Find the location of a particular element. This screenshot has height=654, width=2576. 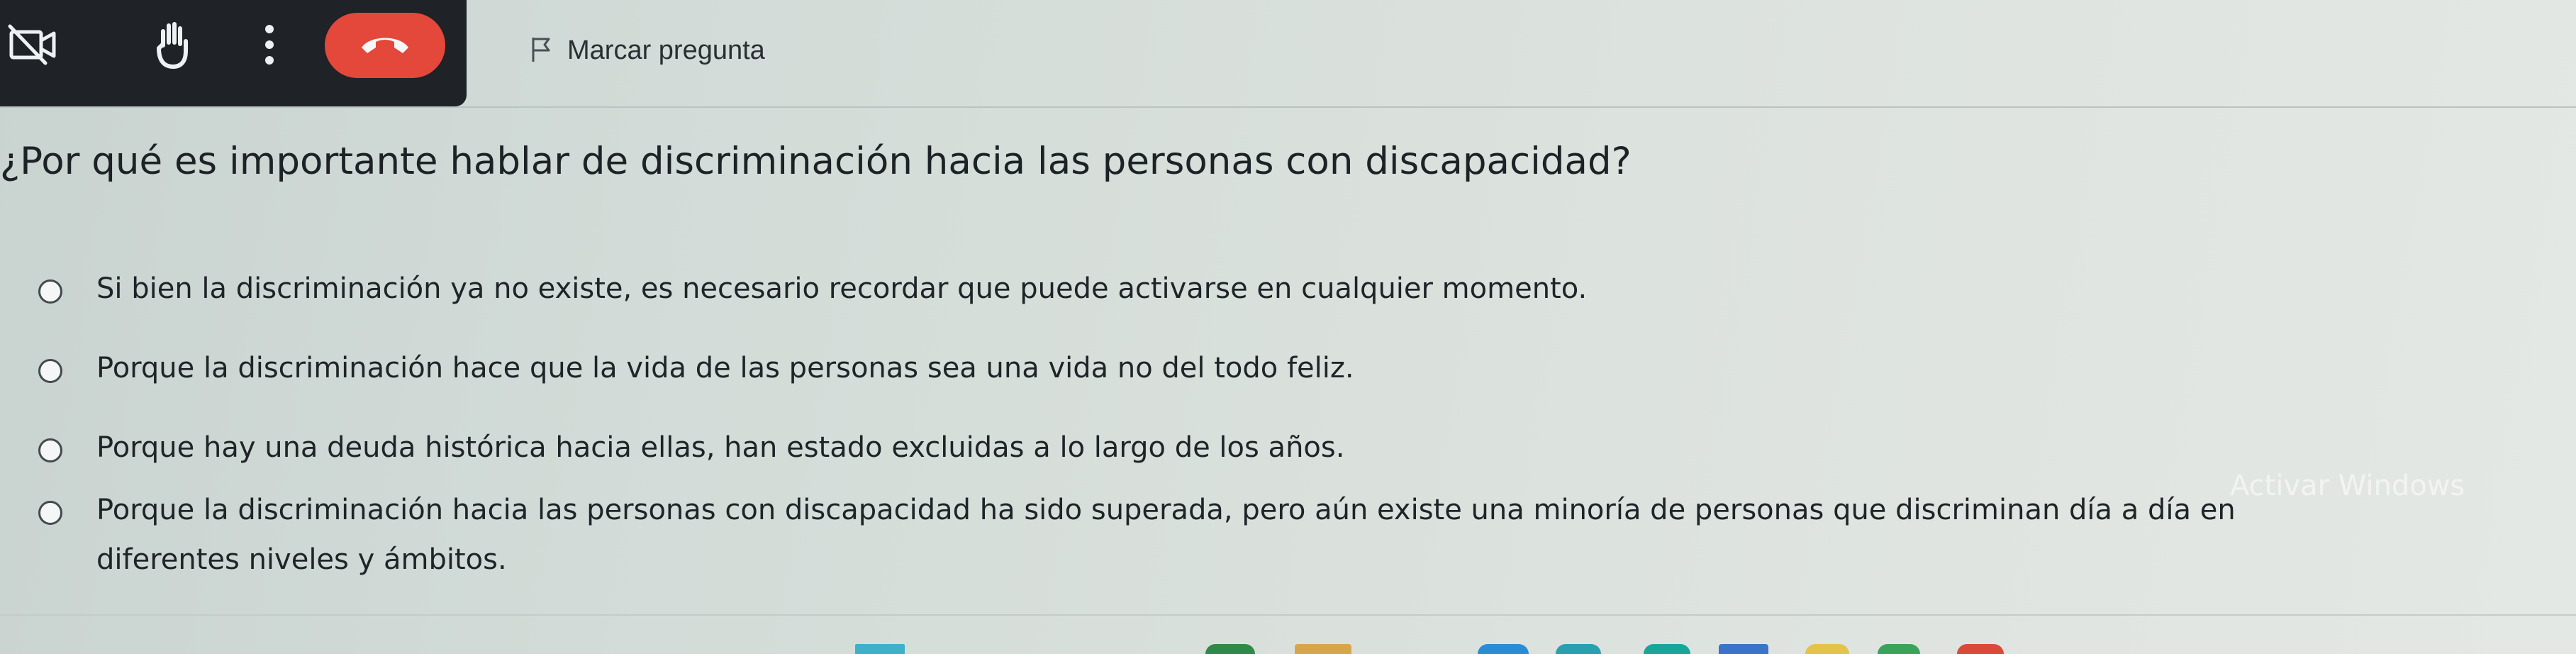

footer-divider is located at coordinates (1288, 615).